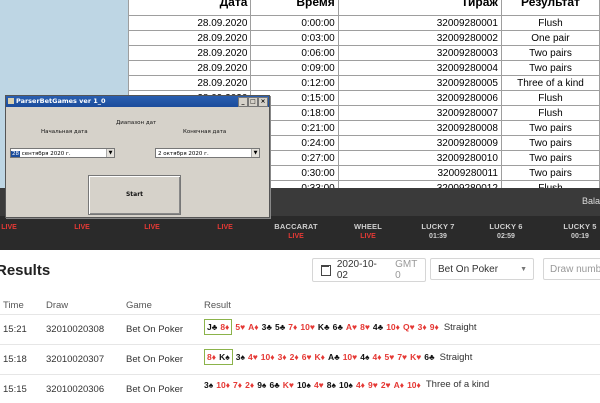 The height and width of the screenshot is (403, 600). I want to click on table-cell: 32009280010, so click(419, 158).